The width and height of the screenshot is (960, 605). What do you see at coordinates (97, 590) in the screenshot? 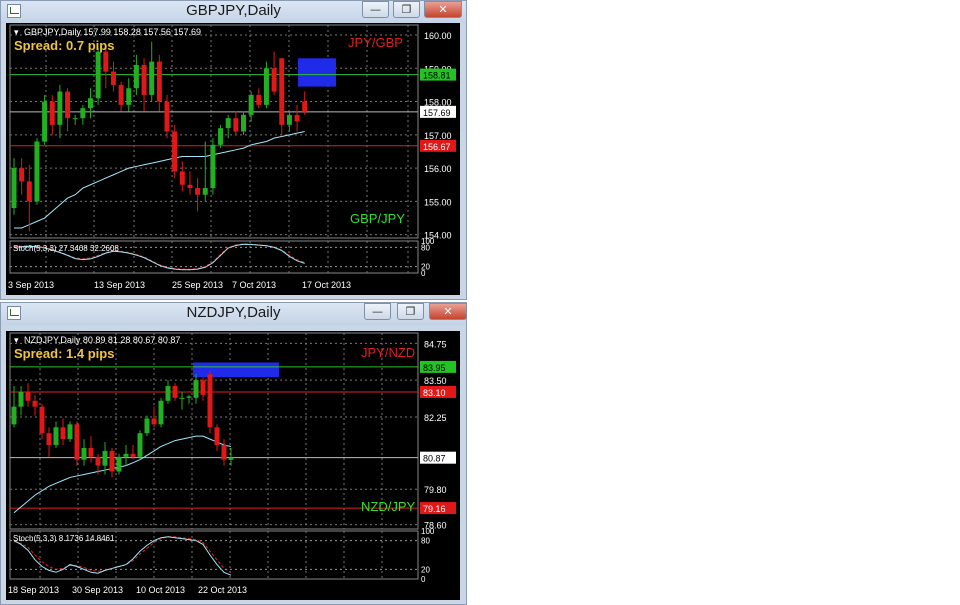
I see `date-tick-label: 30 Sep 2013` at bounding box center [97, 590].